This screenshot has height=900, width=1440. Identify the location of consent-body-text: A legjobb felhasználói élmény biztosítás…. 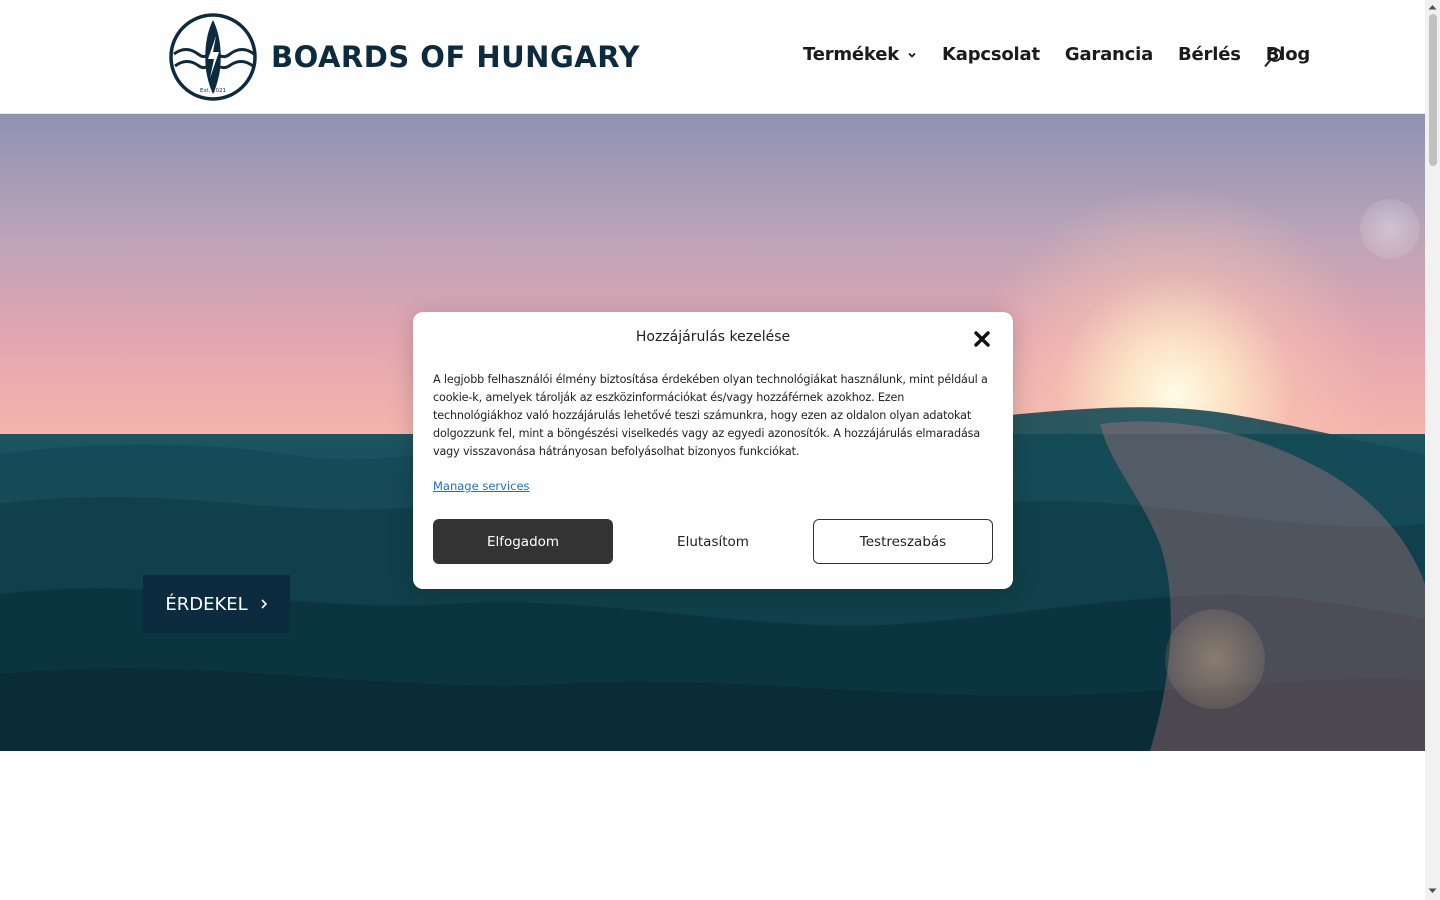
(710, 415).